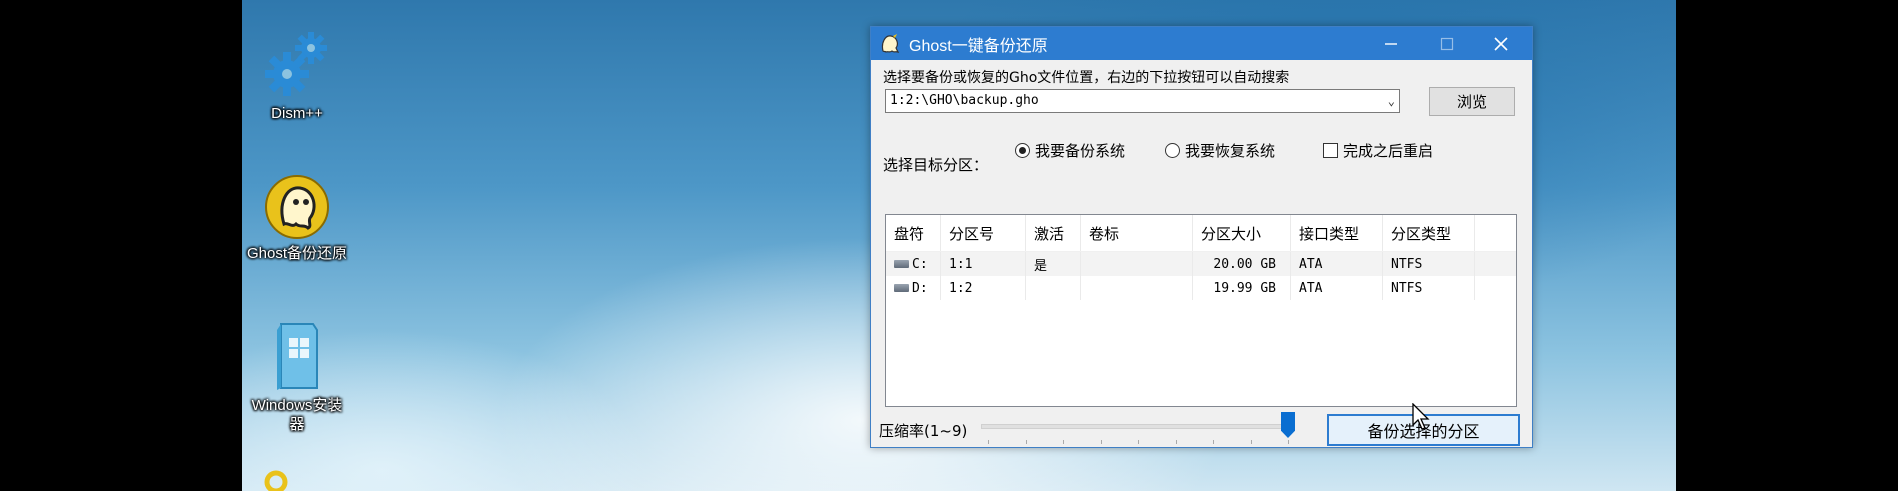 Image resolution: width=1898 pixels, height=491 pixels. I want to click on backup-system-radio: 我要备份系统, so click(1070, 150).